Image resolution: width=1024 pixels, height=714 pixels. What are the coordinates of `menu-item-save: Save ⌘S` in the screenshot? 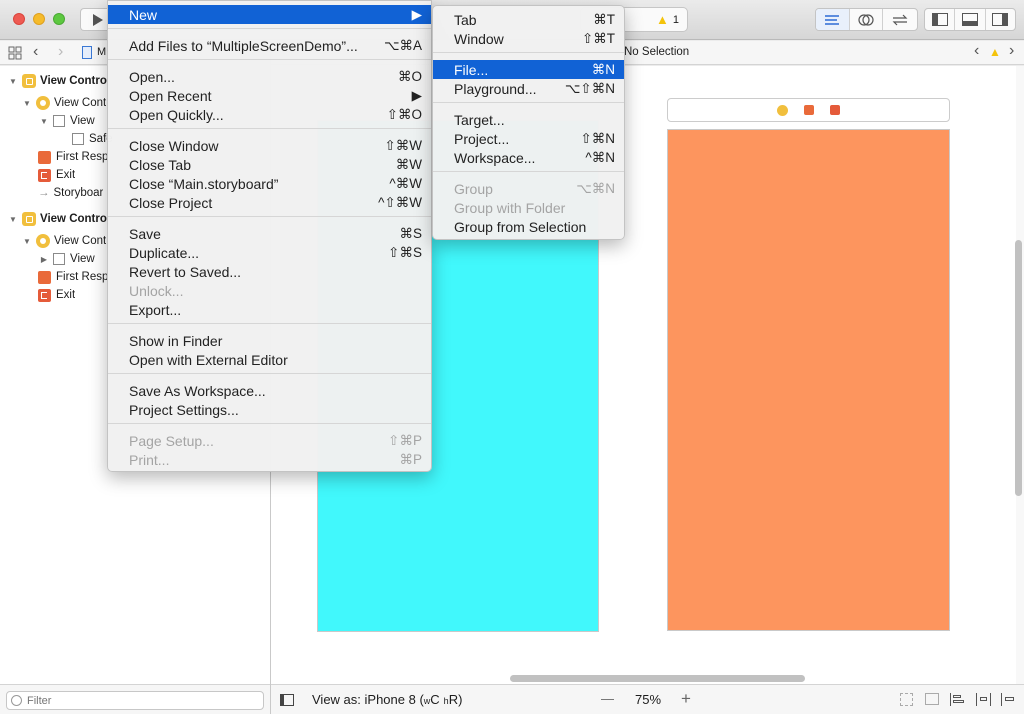 It's located at (269, 233).